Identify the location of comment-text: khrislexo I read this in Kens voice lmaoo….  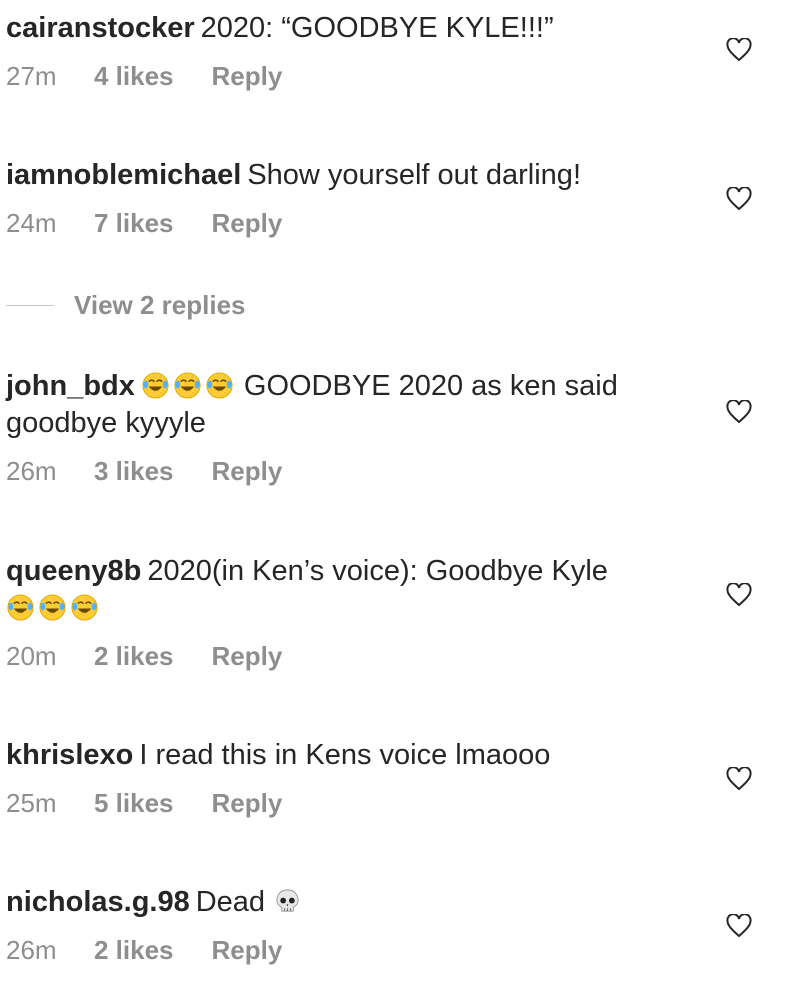
(346, 755).